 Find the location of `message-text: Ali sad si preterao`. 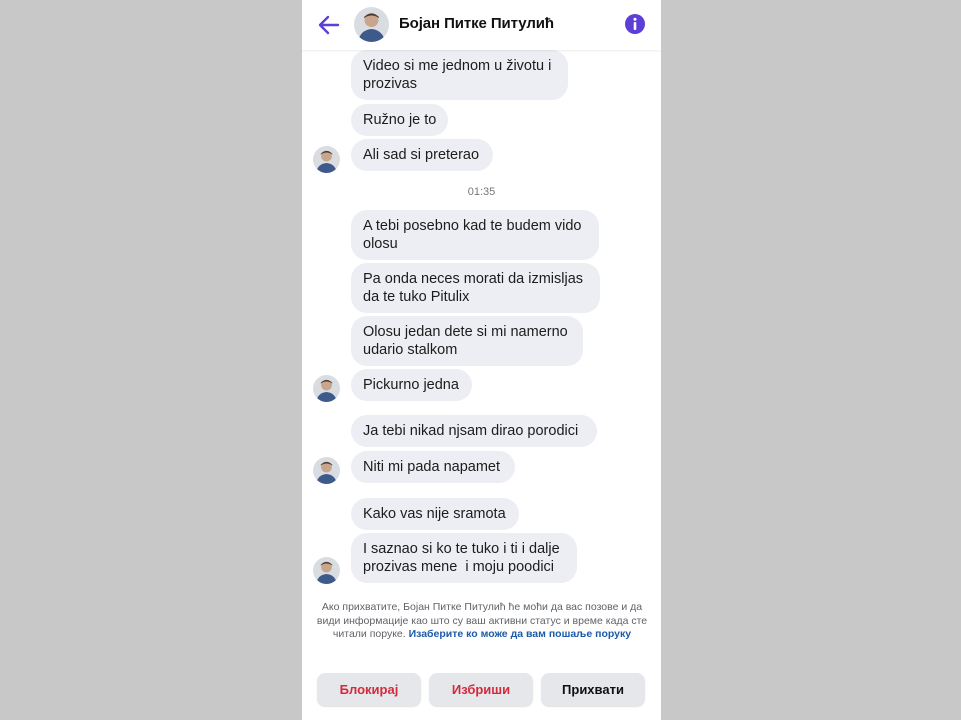

message-text: Ali sad si preterao is located at coordinates (421, 155).